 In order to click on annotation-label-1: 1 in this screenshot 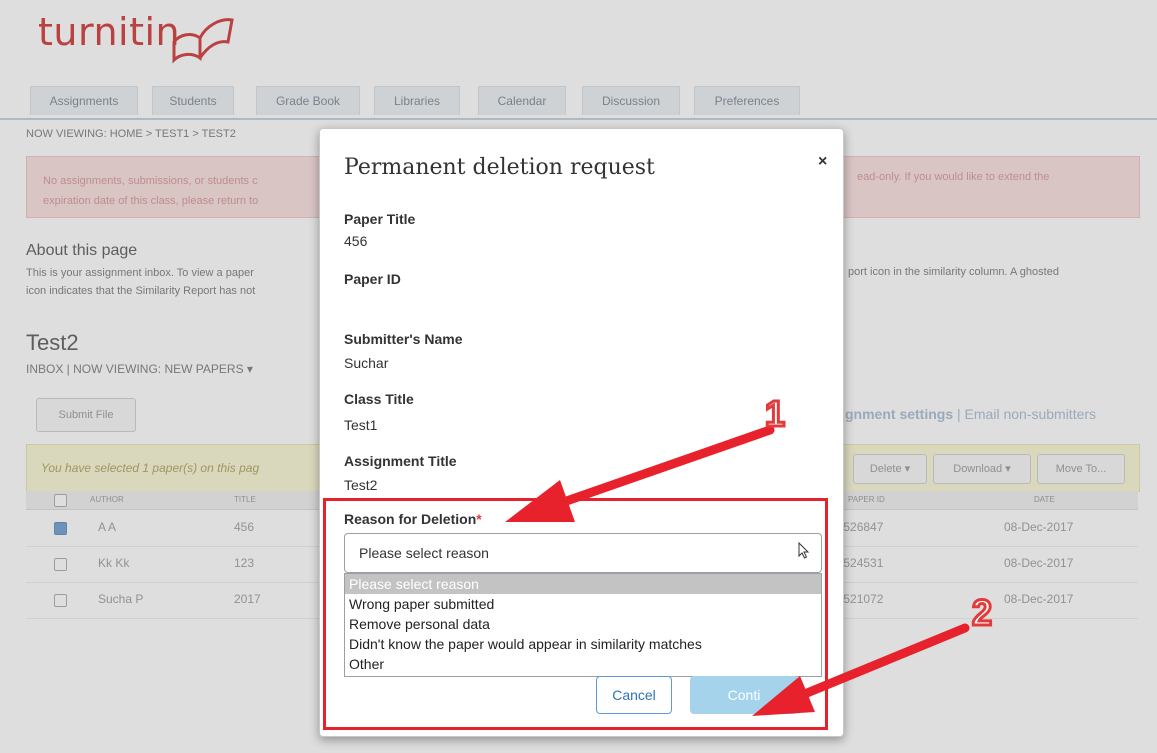, I will do `click(774, 414)`.